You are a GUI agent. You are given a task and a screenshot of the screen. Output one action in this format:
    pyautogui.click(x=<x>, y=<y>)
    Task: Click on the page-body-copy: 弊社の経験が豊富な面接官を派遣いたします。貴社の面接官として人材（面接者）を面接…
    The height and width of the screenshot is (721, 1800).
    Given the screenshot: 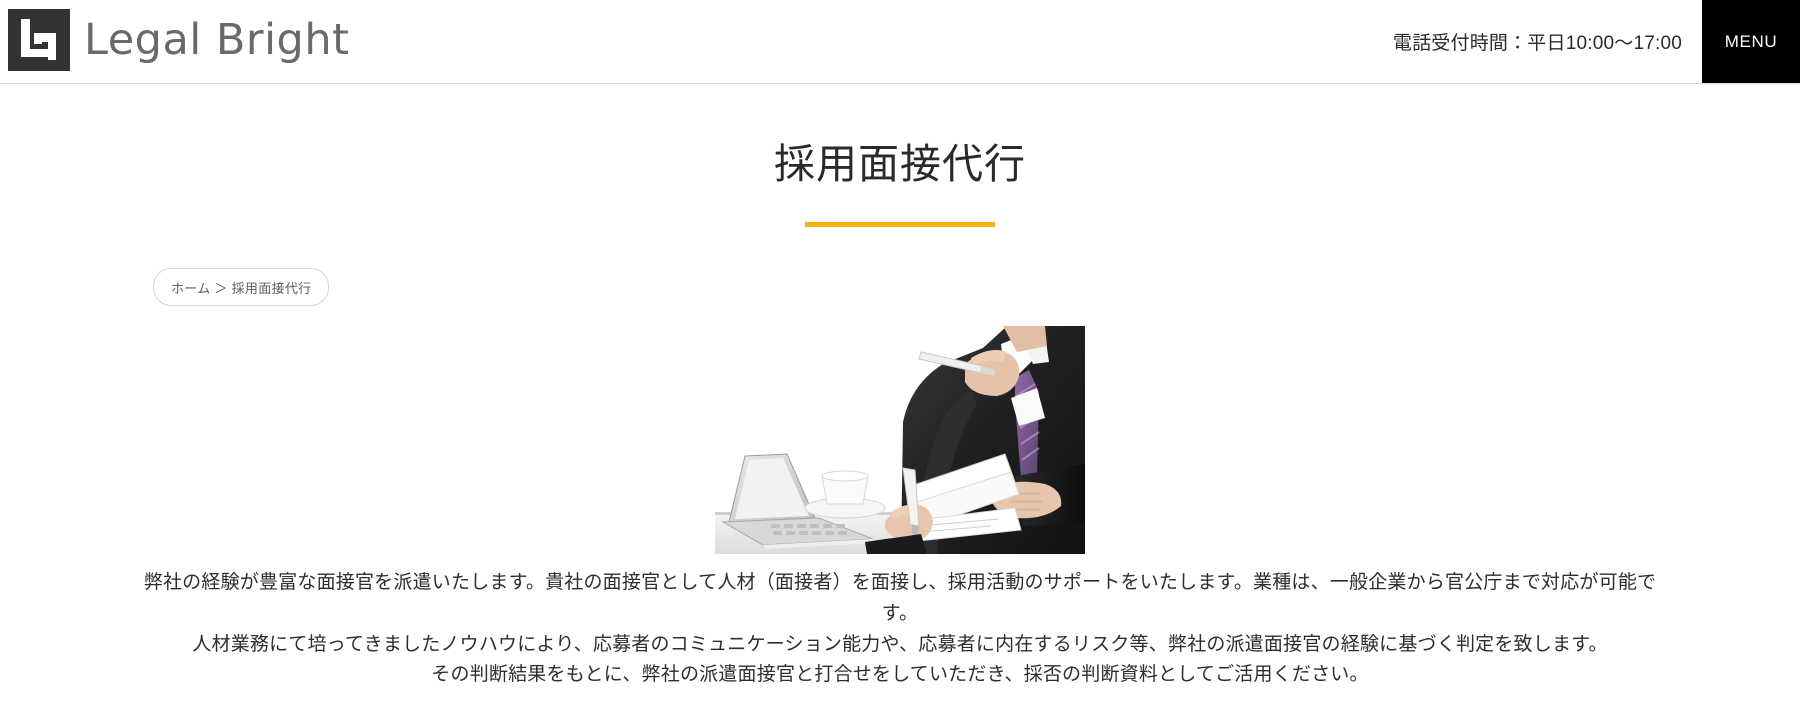 What is the action you would take?
    pyautogui.click(x=900, y=629)
    